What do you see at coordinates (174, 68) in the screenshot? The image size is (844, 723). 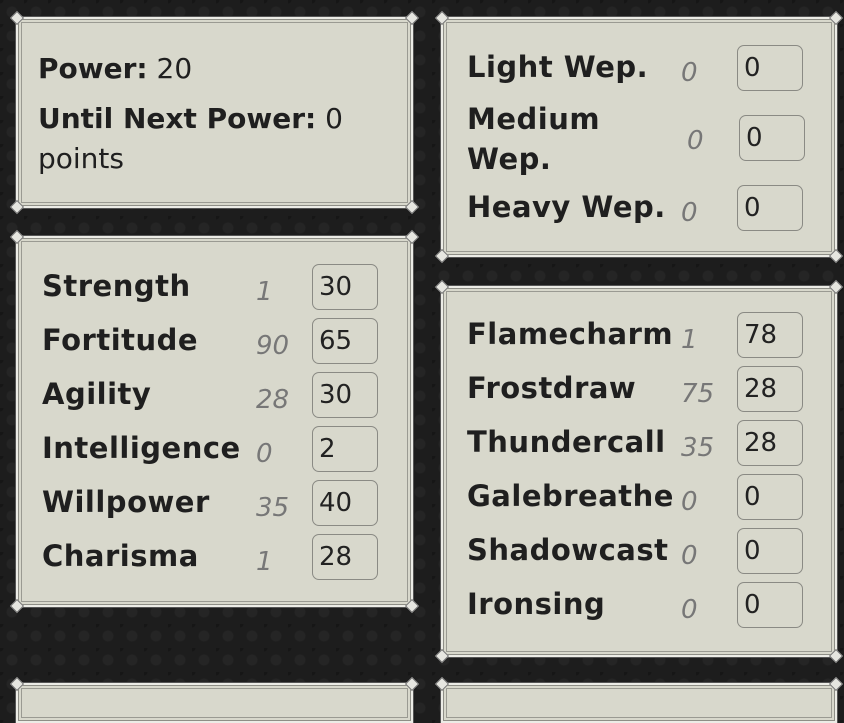 I see `power-value: 20` at bounding box center [174, 68].